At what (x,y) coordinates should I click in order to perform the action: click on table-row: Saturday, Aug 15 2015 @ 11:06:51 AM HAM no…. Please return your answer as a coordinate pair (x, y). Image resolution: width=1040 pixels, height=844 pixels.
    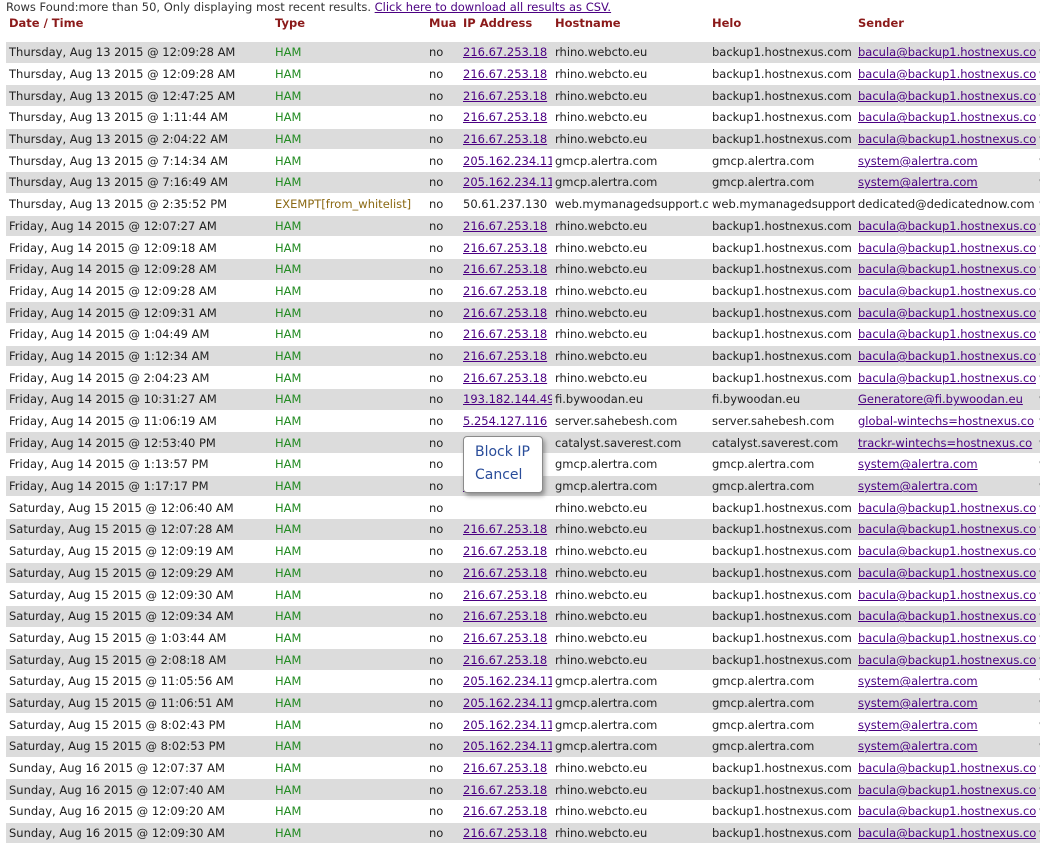
    Looking at the image, I should click on (523, 703).